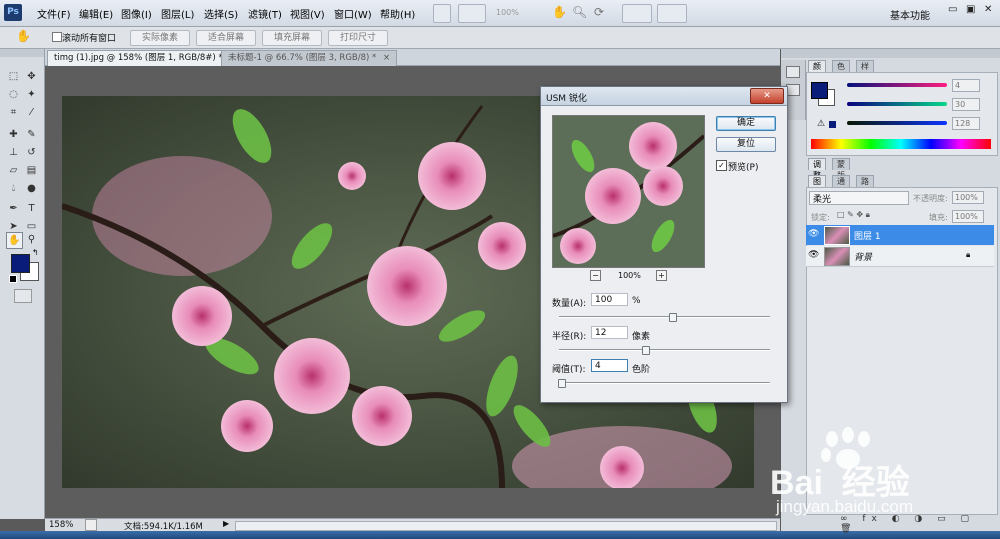  I want to click on blend-mode-select: 柔光, so click(859, 198).